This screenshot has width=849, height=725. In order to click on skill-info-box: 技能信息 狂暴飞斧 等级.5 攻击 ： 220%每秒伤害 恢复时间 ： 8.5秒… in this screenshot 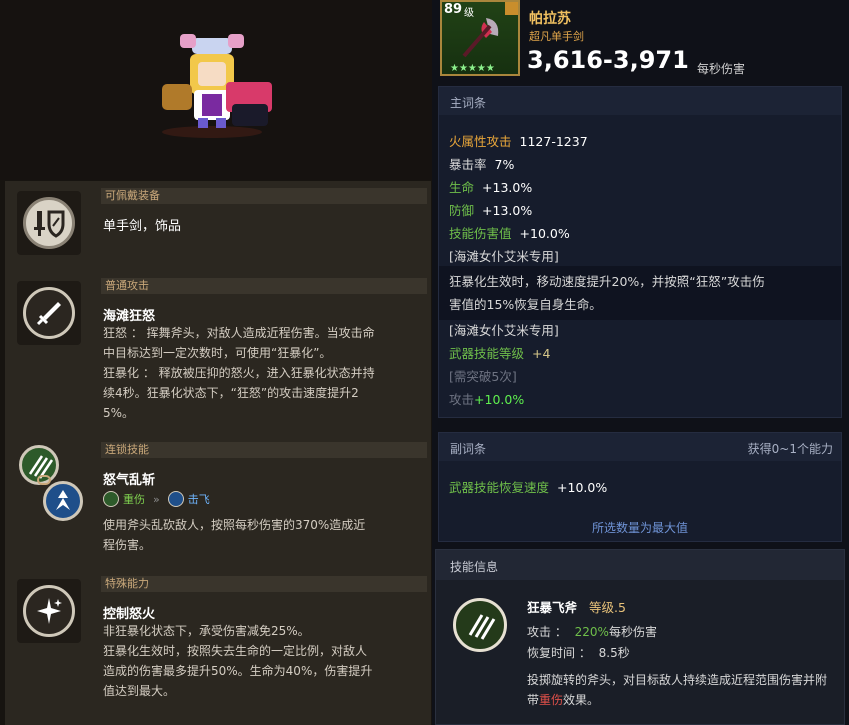, I will do `click(640, 637)`.